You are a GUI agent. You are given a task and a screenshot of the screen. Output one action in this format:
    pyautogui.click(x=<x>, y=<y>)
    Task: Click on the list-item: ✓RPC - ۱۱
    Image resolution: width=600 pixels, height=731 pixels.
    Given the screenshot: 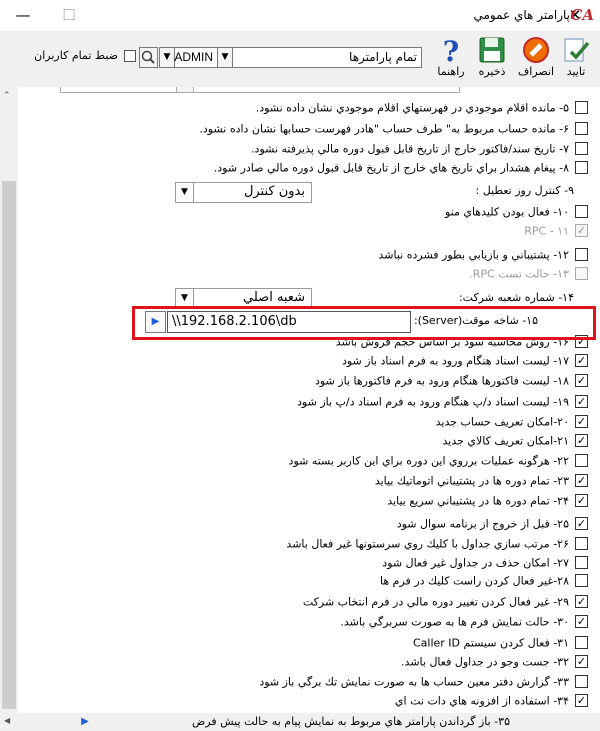 What is the action you would take?
    pyautogui.click(x=556, y=230)
    